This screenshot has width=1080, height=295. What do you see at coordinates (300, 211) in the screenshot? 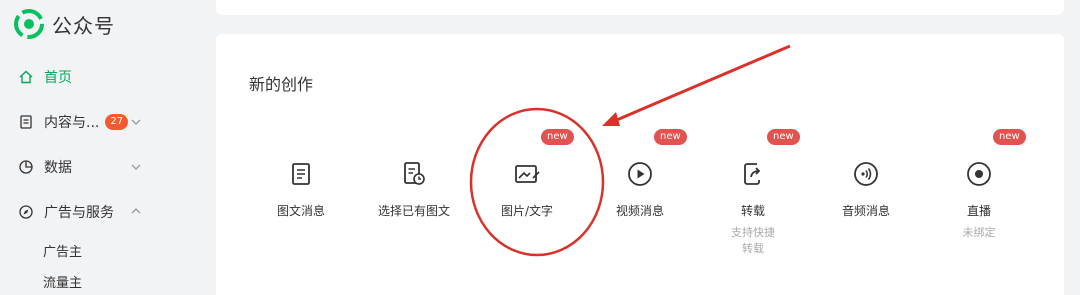
I see `tool-label: 图文消息` at bounding box center [300, 211].